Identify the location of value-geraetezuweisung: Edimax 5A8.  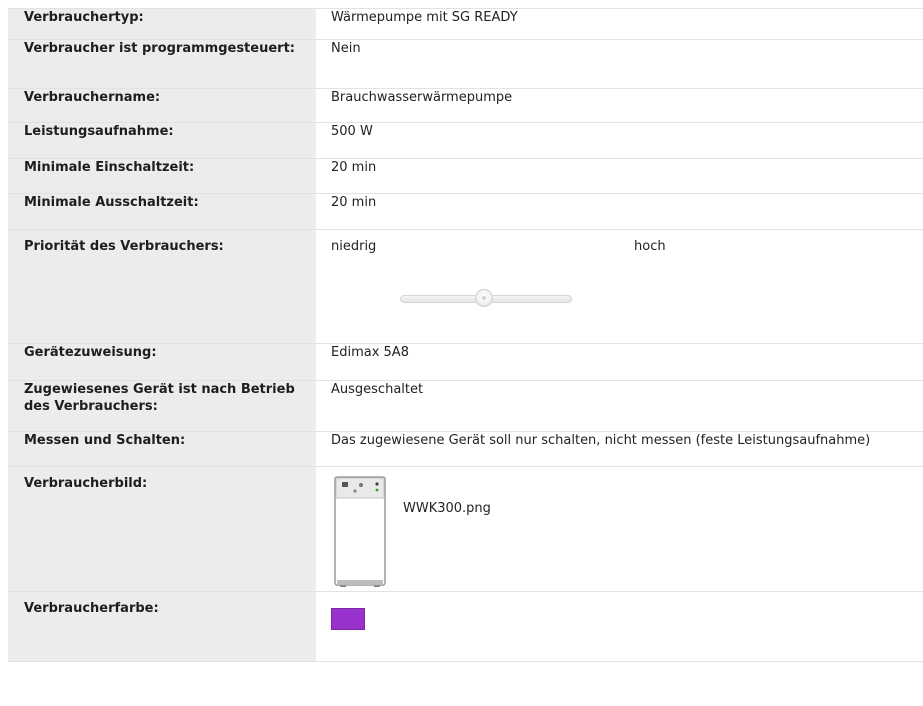
(370, 352).